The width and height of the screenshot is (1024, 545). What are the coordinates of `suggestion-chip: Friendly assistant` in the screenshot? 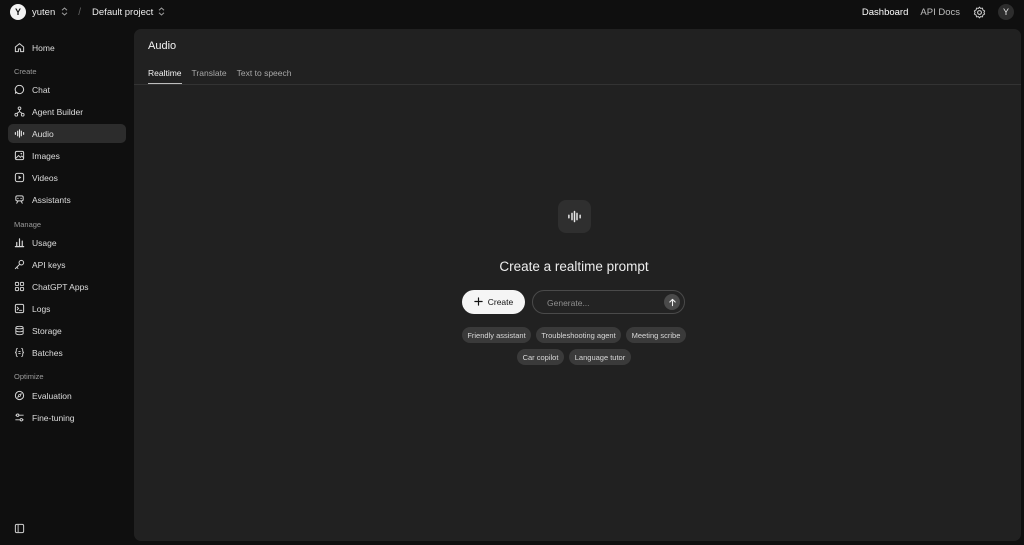 It's located at (496, 335).